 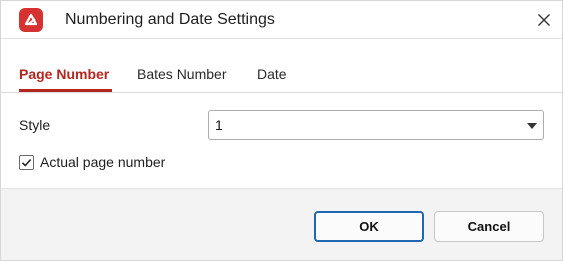 What do you see at coordinates (376, 125) in the screenshot?
I see `style-select: 1` at bounding box center [376, 125].